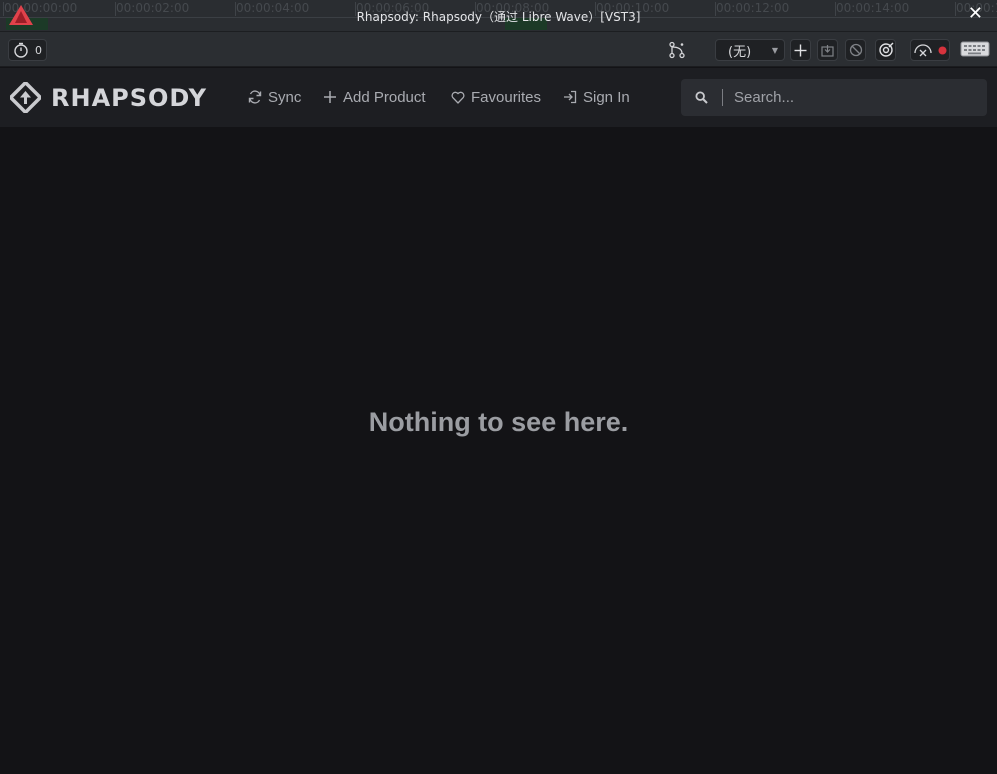 Image resolution: width=997 pixels, height=774 pixels. I want to click on brand-name: RHAPSODY, so click(129, 97).